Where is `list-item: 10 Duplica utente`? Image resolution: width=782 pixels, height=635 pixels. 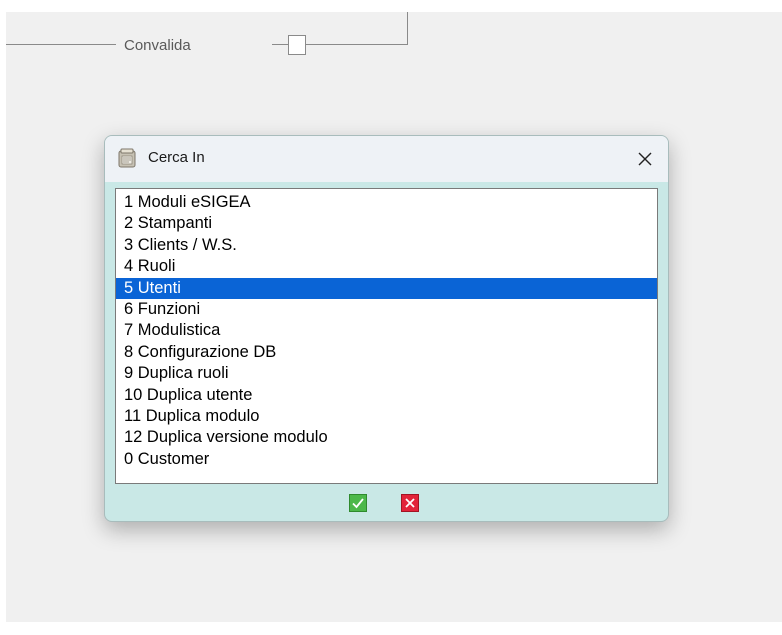 list-item: 10 Duplica utente is located at coordinates (386, 395).